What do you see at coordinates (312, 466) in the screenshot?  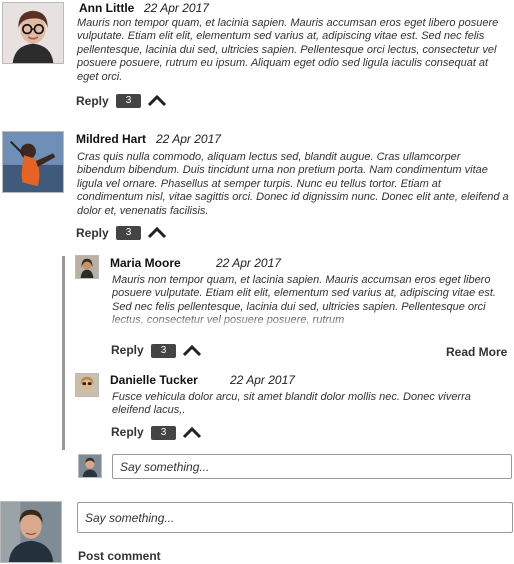 I see `thread-reply-input` at bounding box center [312, 466].